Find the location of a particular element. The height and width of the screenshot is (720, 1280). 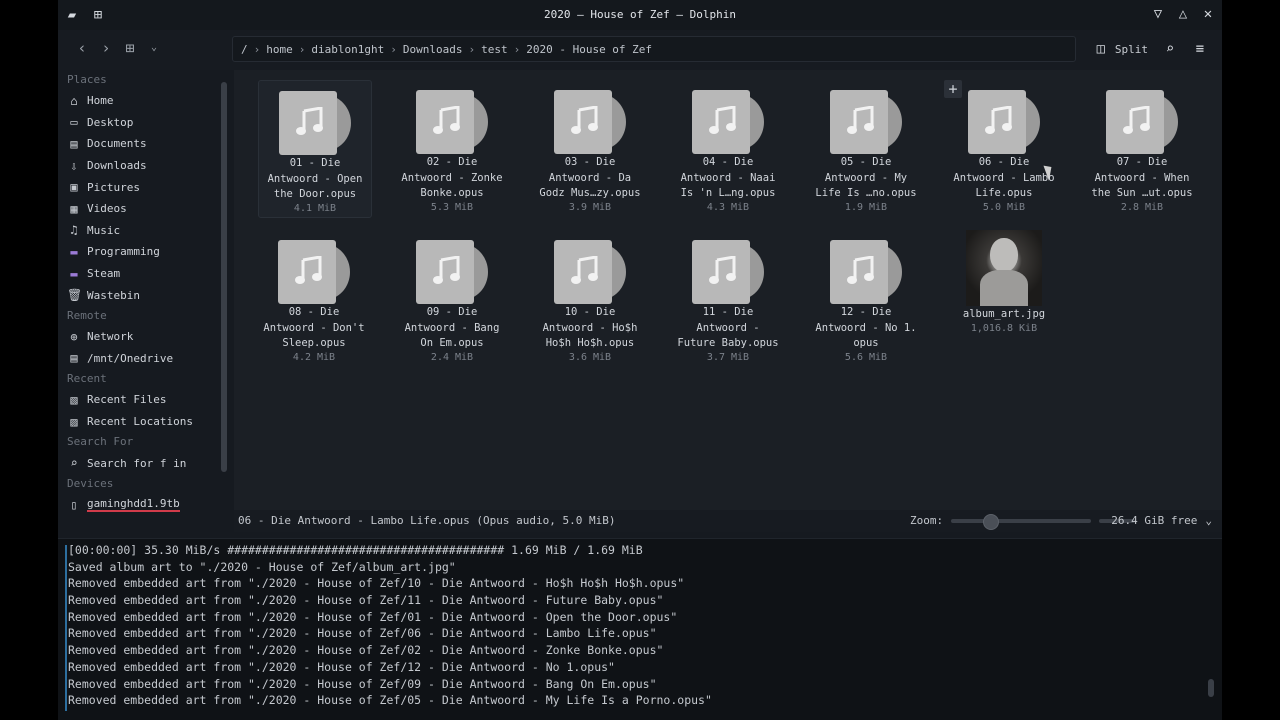

downloads-icon: ⇩ is located at coordinates (74, 165).